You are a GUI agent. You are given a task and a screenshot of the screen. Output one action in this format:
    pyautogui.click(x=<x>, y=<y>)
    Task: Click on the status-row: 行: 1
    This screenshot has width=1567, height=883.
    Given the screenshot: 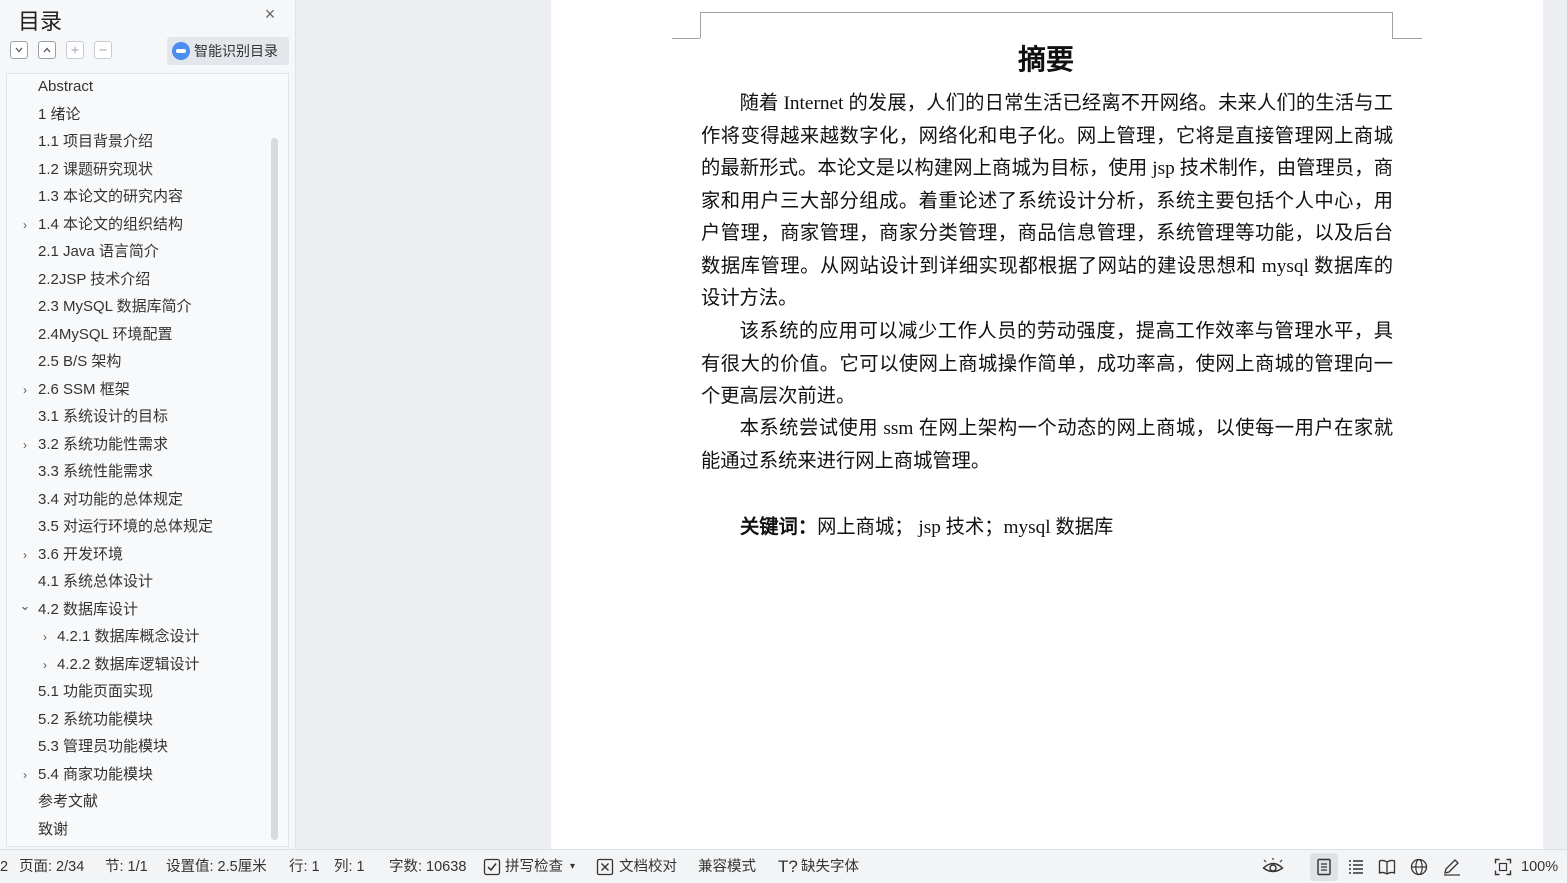 What is the action you would take?
    pyautogui.click(x=304, y=867)
    